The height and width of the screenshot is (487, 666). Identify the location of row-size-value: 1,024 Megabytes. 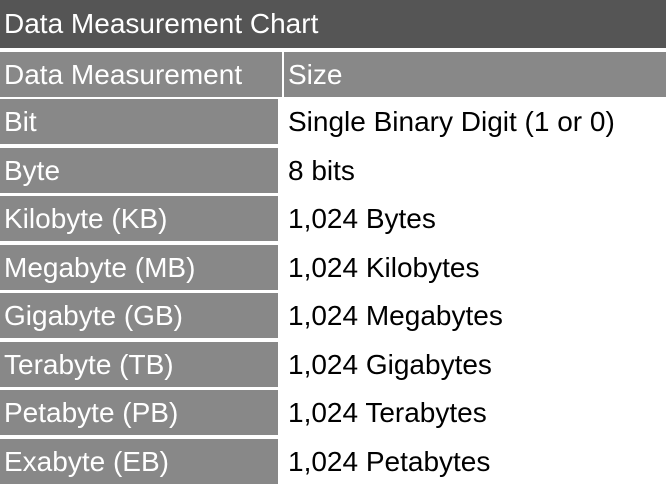
(475, 315).